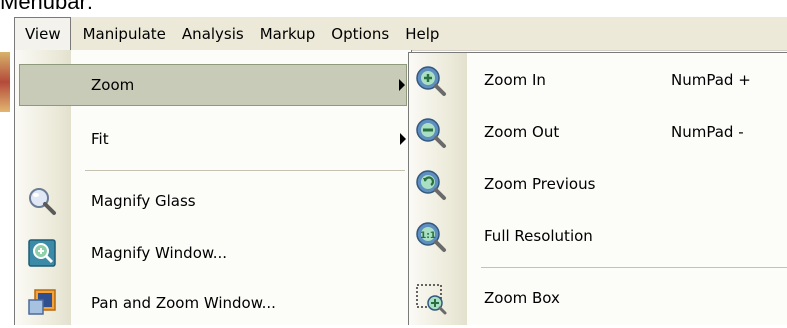  I want to click on submenu-item-label: Zoom In, so click(515, 80).